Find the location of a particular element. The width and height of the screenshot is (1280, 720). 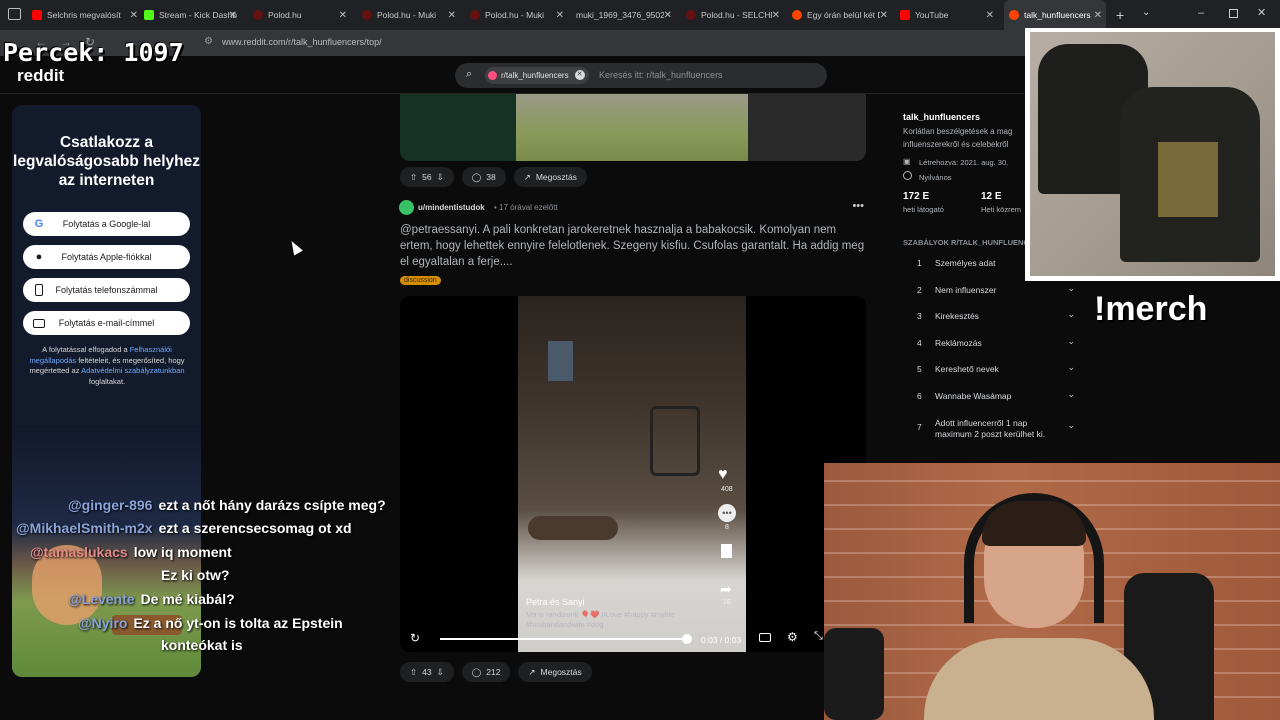

rule-number: 1 is located at coordinates (919, 263).